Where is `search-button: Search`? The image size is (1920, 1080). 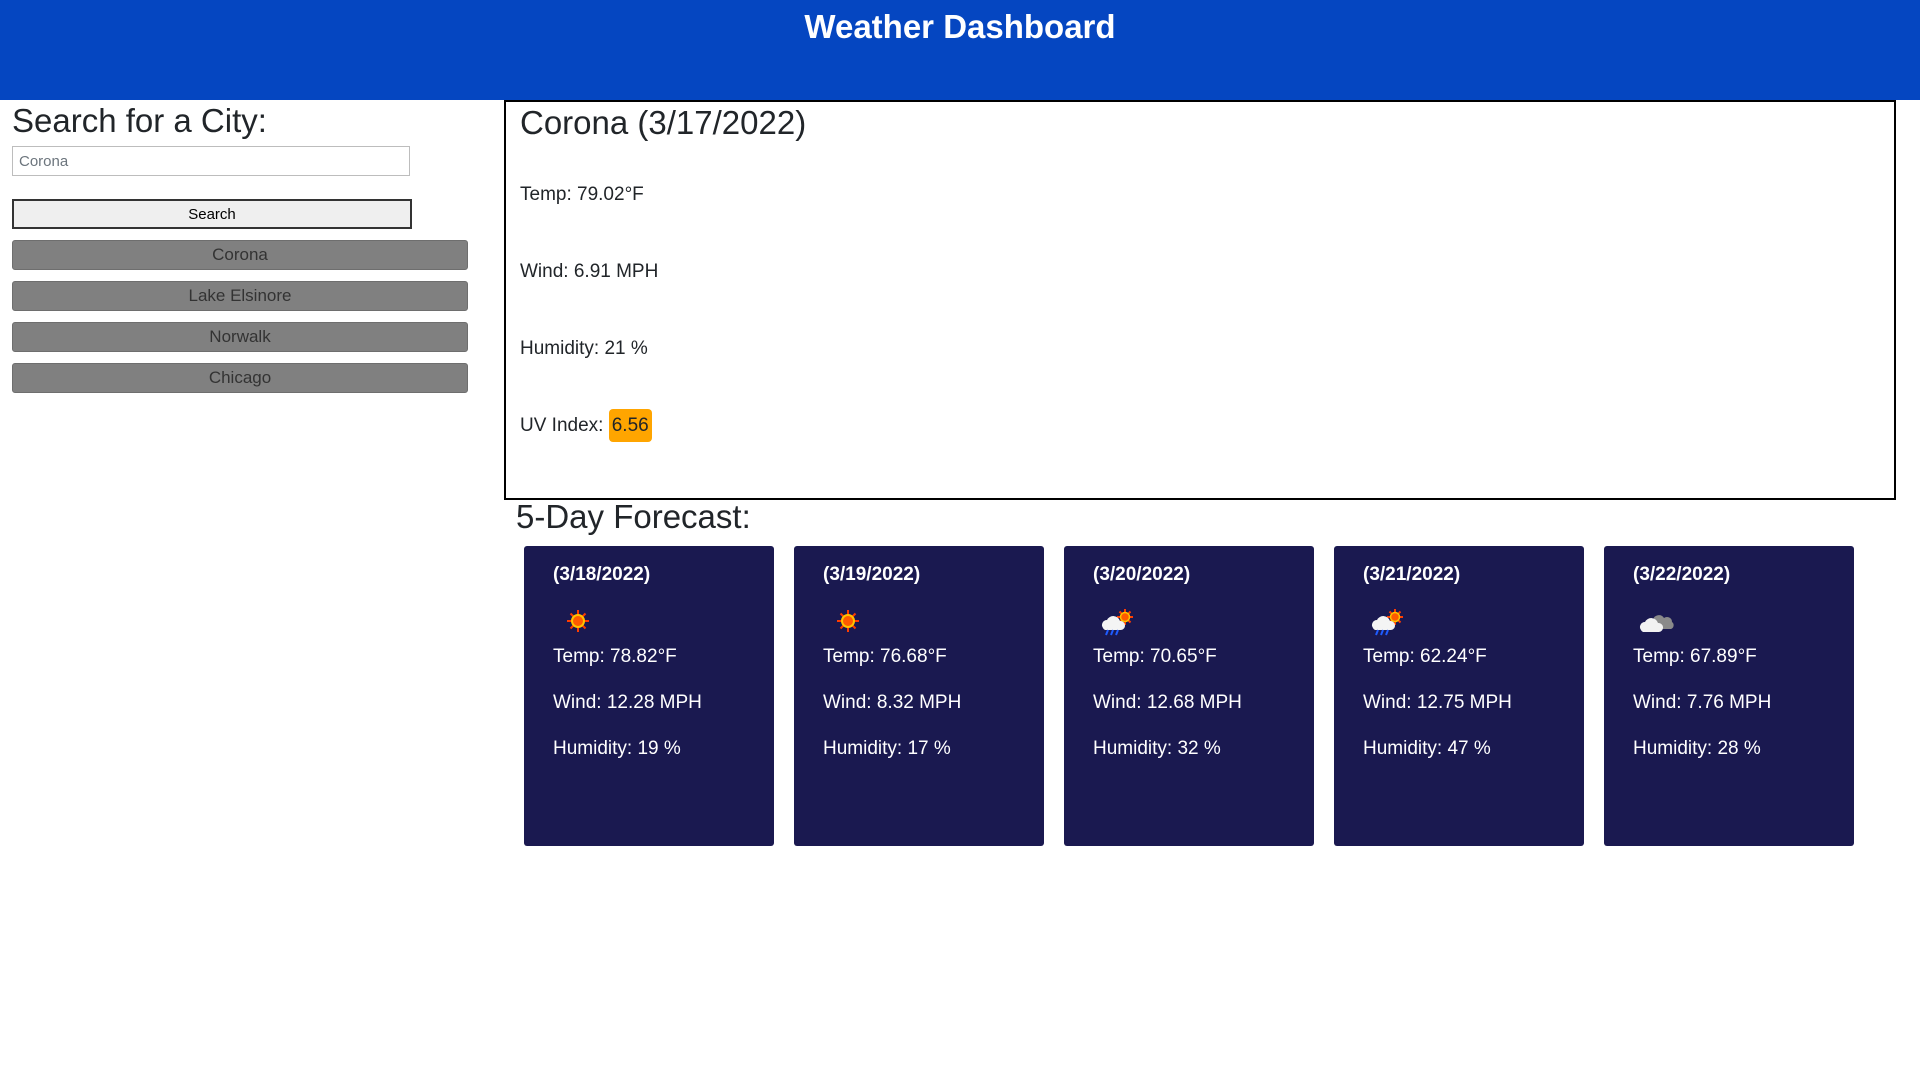
search-button: Search is located at coordinates (212, 214).